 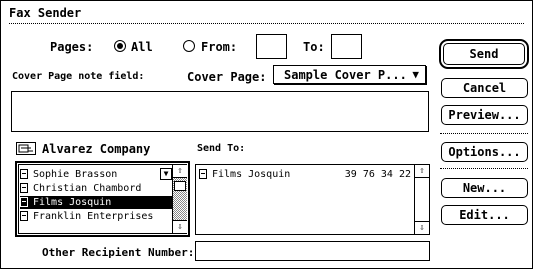 What do you see at coordinates (96, 149) in the screenshot?
I see `address-book-name: Alvarez Company` at bounding box center [96, 149].